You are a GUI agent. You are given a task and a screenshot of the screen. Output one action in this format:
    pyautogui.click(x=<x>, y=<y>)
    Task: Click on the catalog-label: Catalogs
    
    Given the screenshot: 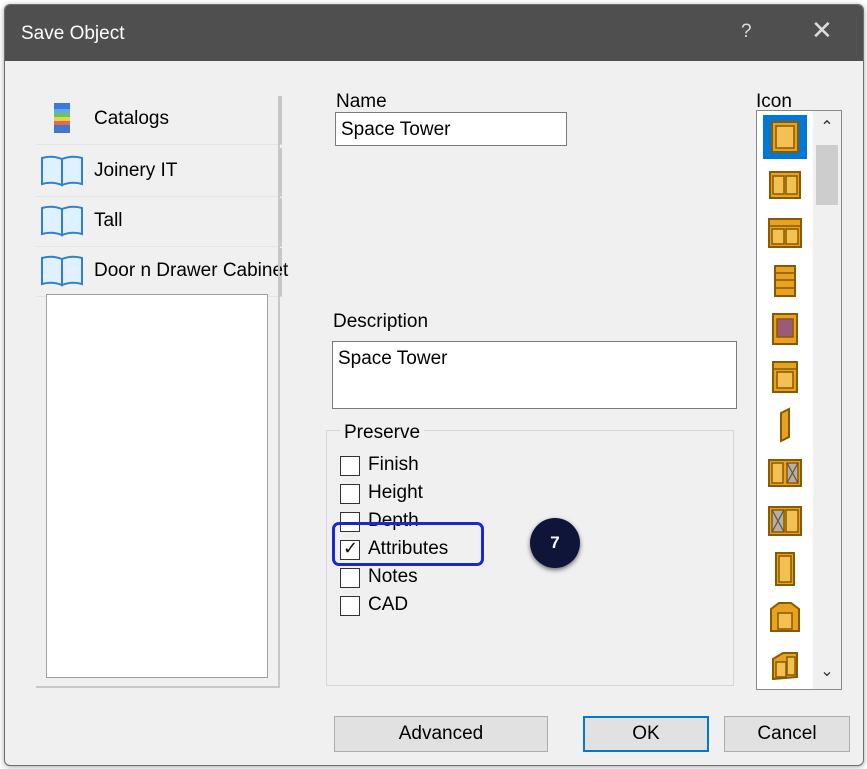 What is the action you would take?
    pyautogui.click(x=131, y=118)
    